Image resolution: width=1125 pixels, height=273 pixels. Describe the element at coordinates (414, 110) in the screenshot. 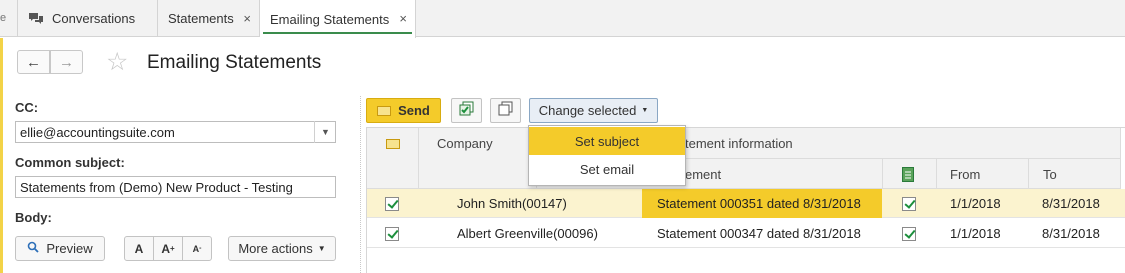

I see `send-label: Send` at that location.